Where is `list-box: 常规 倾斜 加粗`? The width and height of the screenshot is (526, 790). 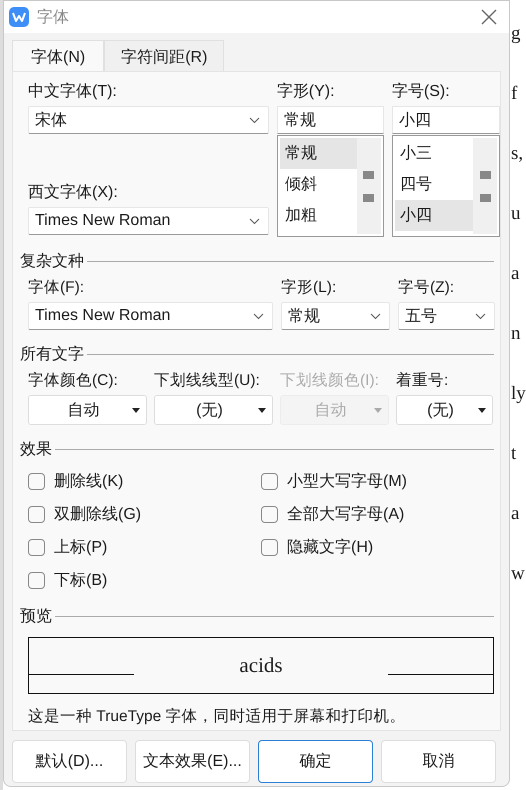
list-box: 常规 倾斜 加粗 is located at coordinates (330, 186).